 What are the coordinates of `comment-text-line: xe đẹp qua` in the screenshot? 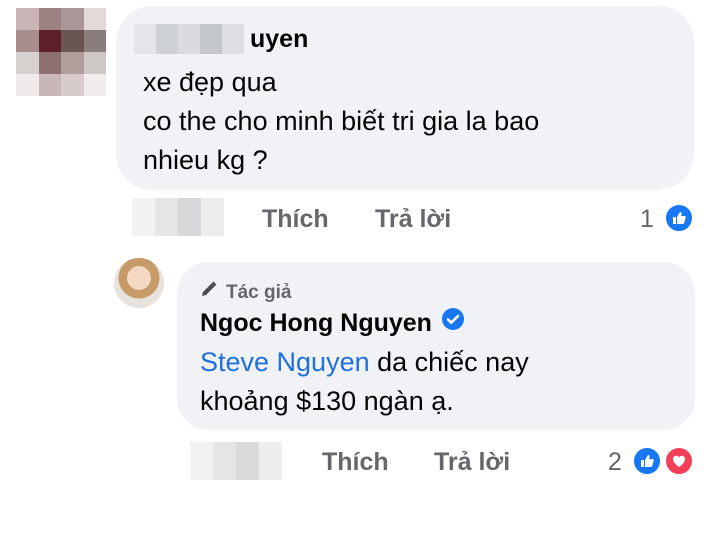 It's located at (210, 82).